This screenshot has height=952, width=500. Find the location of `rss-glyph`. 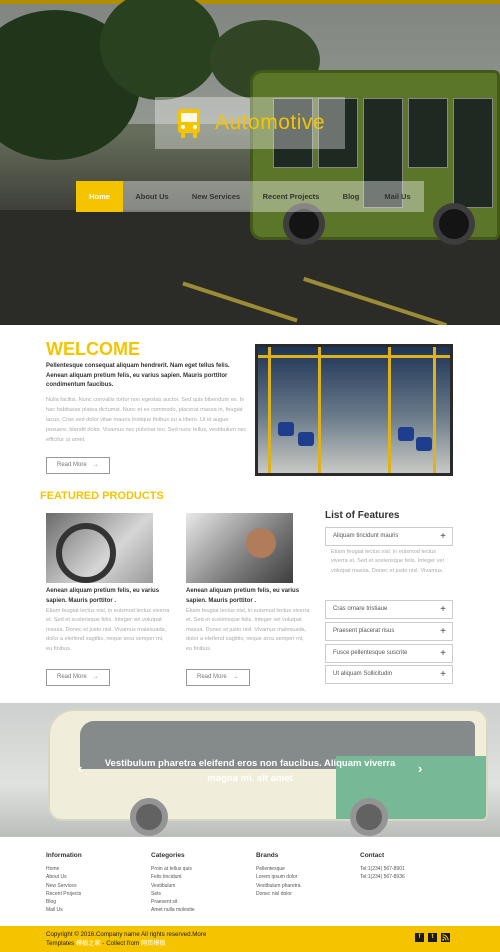

rss-glyph is located at coordinates (445, 937).